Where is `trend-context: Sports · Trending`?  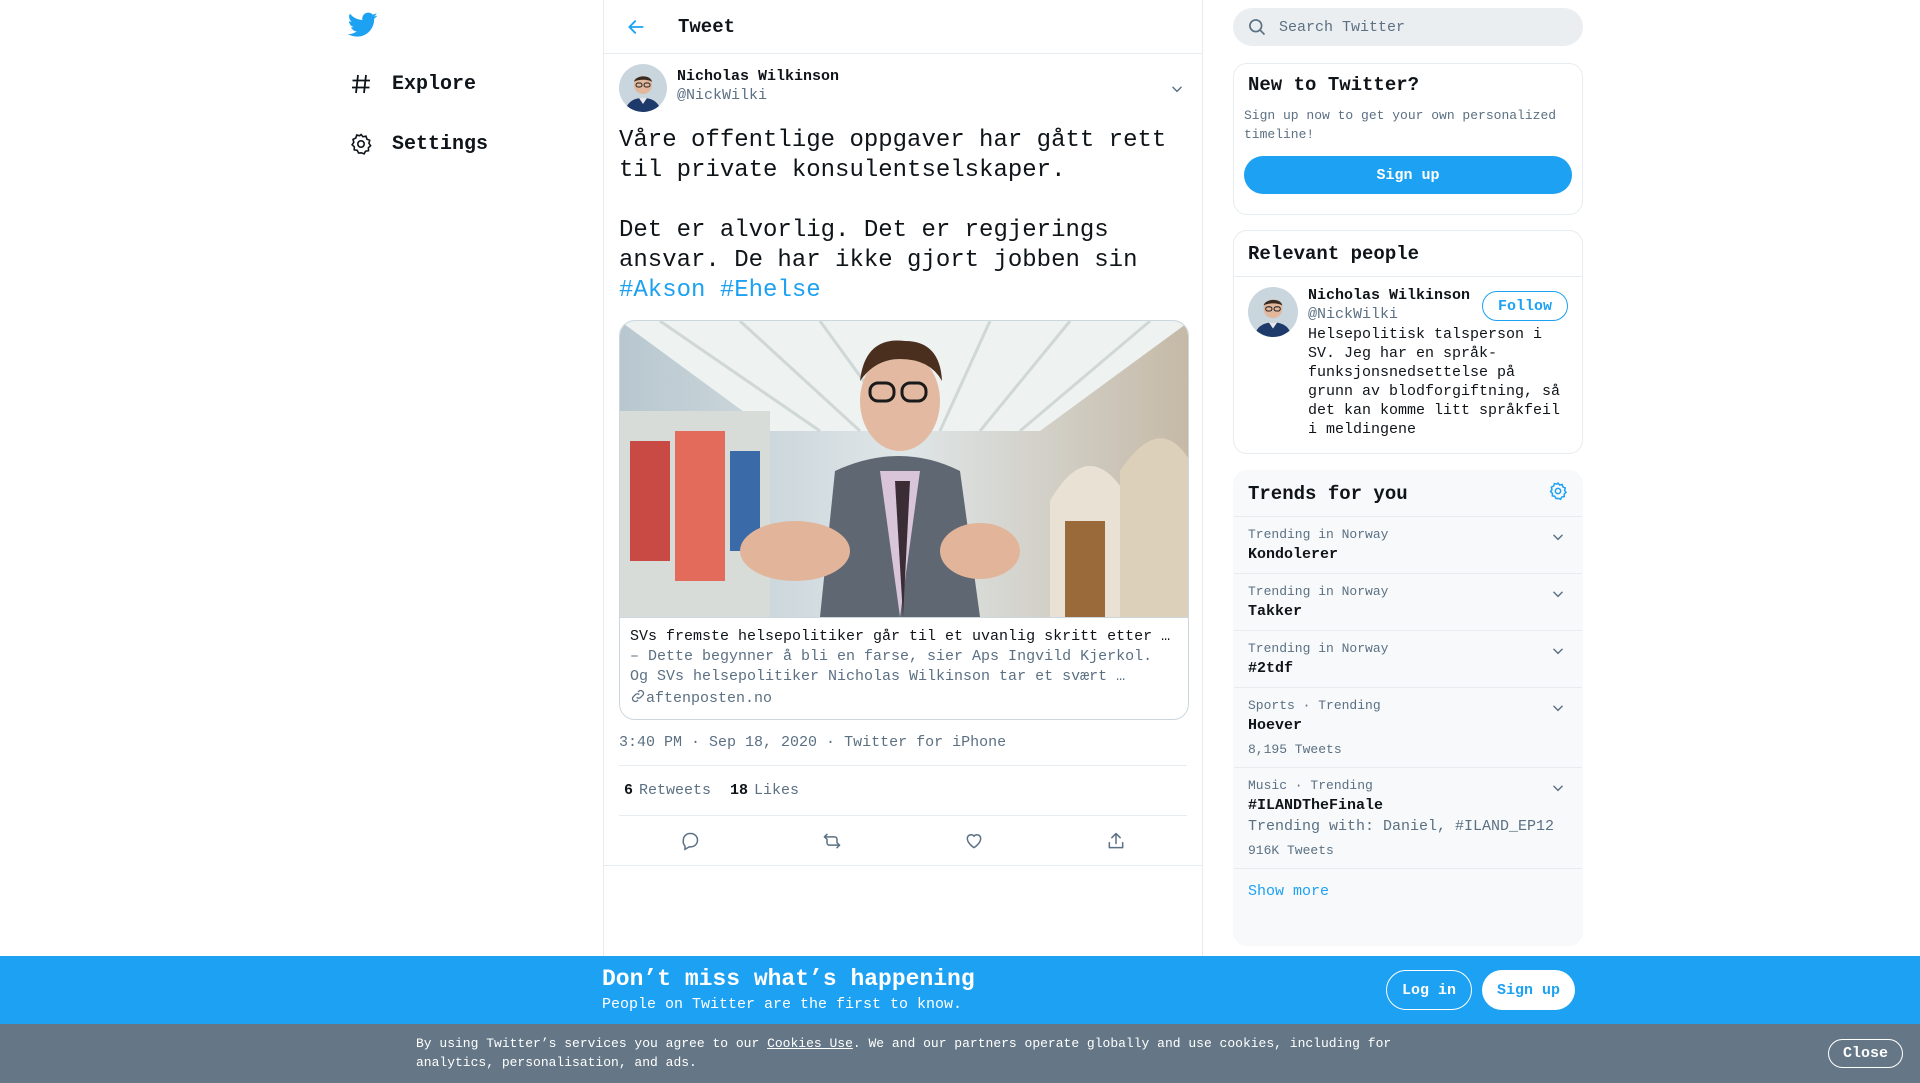 trend-context: Sports · Trending is located at coordinates (1314, 705).